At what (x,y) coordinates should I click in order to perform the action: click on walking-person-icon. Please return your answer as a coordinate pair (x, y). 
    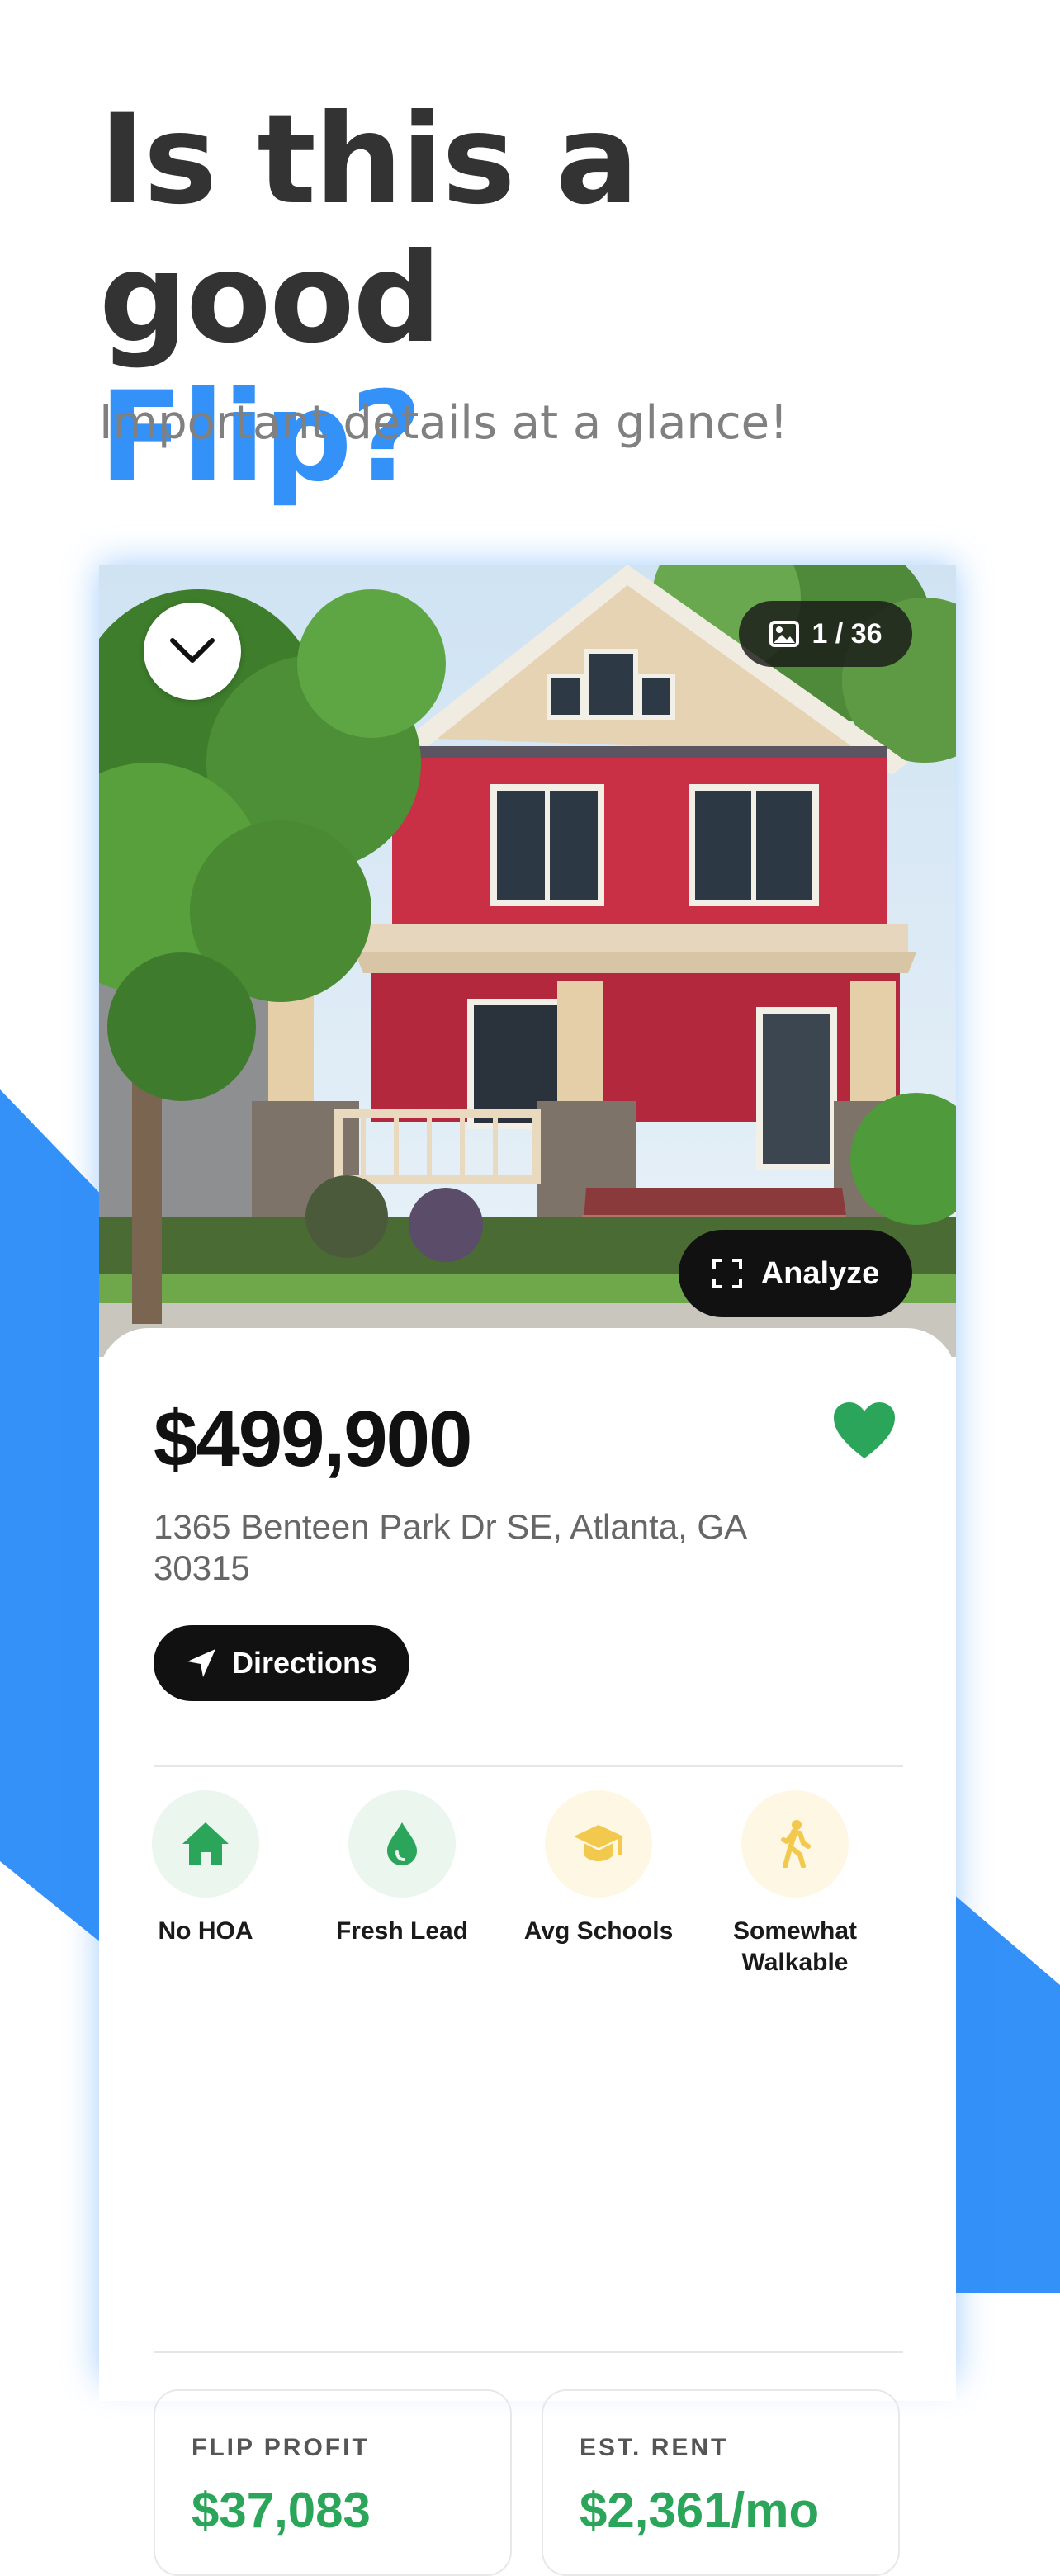
    Looking at the image, I should click on (796, 1844).